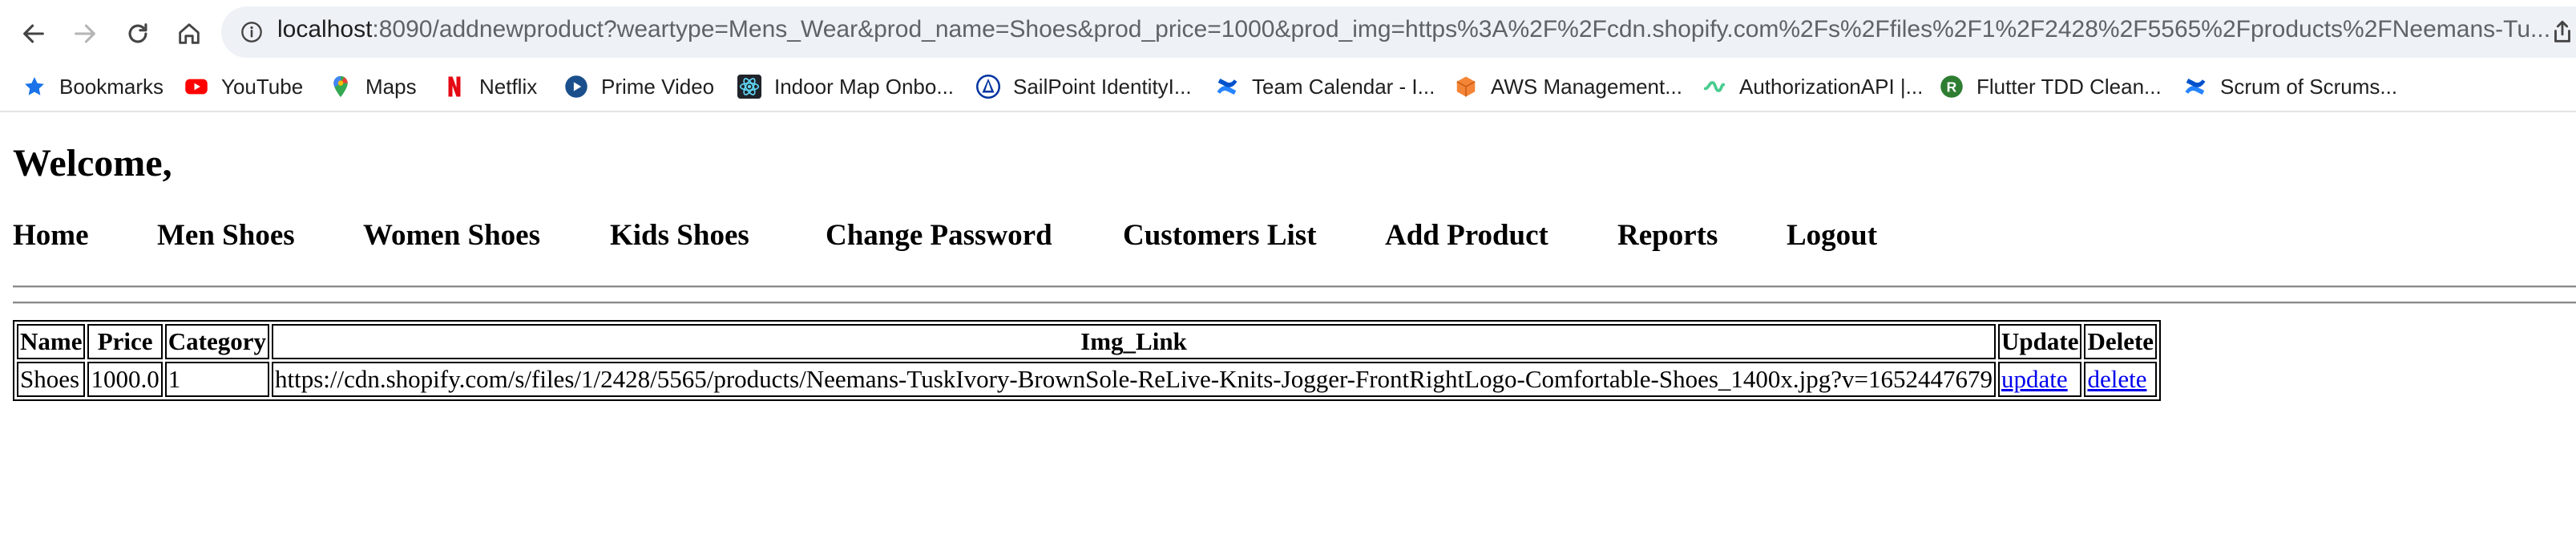 This screenshot has width=2576, height=555. I want to click on bookmark-bookmarks: Bookmarks, so click(93, 87).